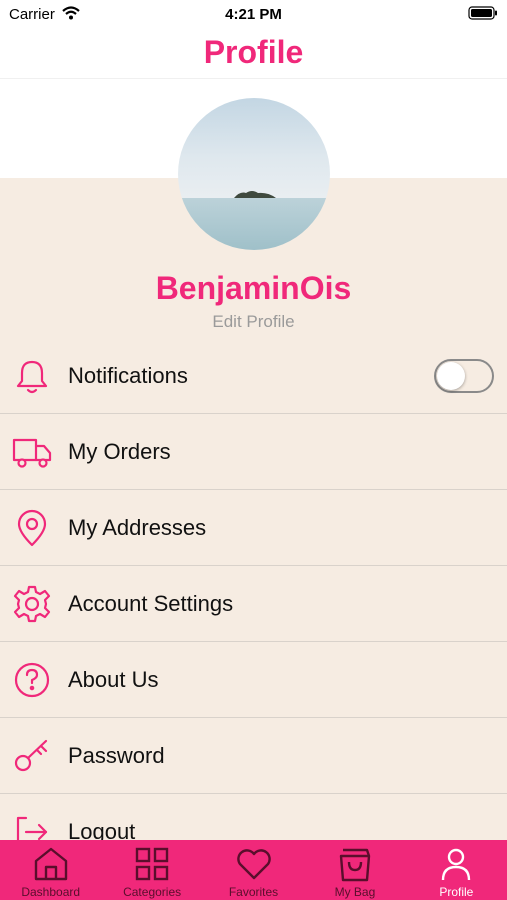  What do you see at coordinates (456, 864) in the screenshot?
I see `user-icon` at bounding box center [456, 864].